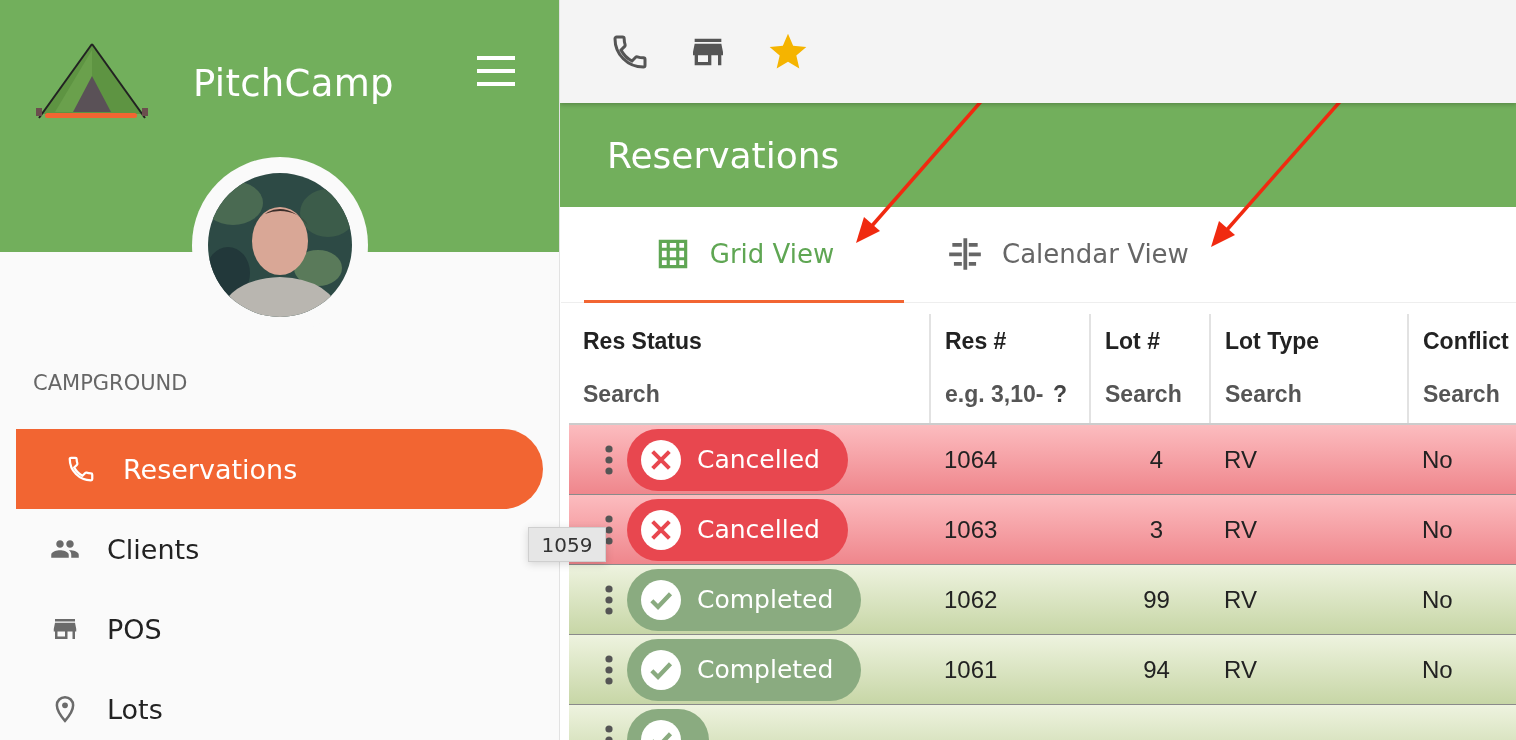 This screenshot has height=740, width=1516. I want to click on column-header: Conflict, so click(1469, 341).